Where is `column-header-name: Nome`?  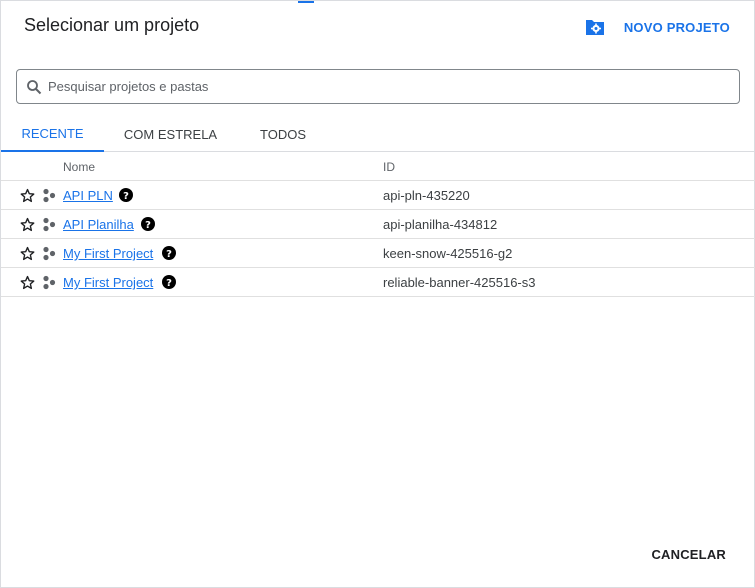 column-header-name: Nome is located at coordinates (79, 167).